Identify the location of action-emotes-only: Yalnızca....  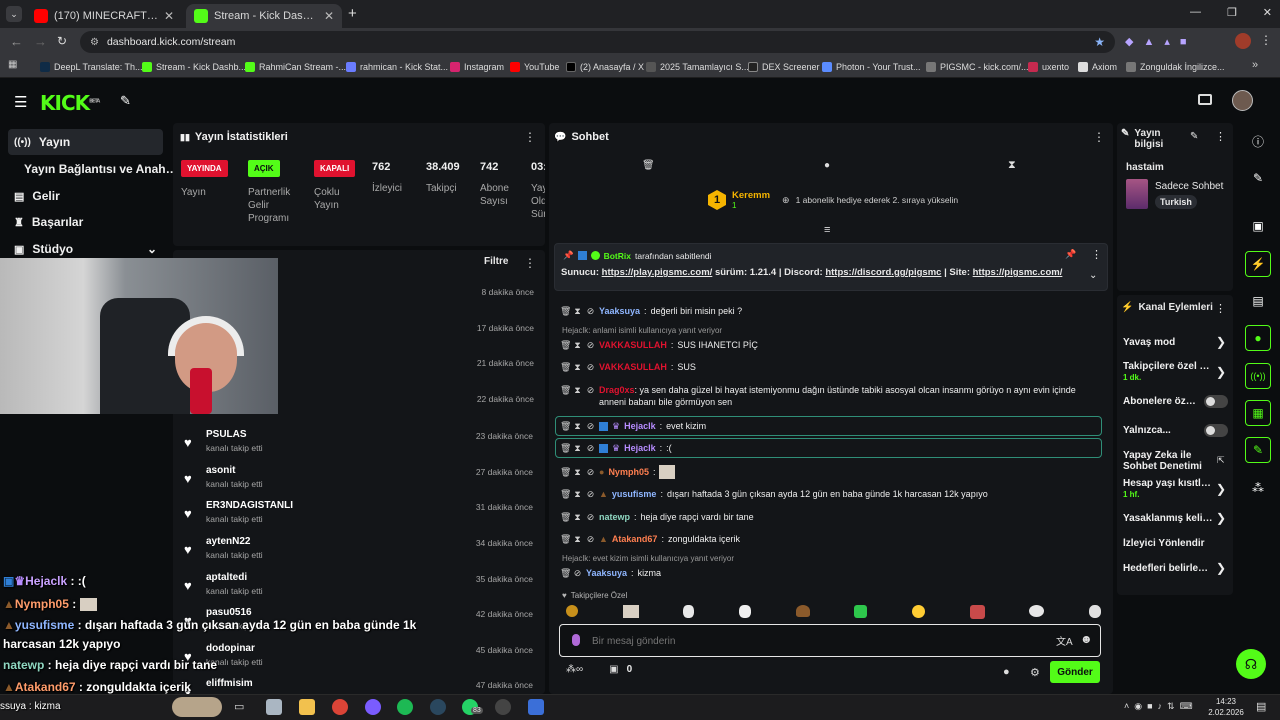
(1162, 430).